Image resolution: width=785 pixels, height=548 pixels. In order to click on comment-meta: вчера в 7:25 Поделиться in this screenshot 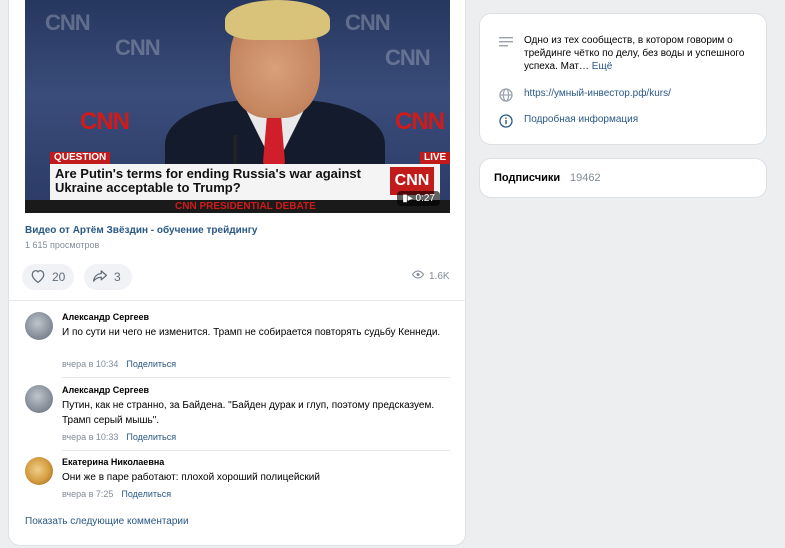, I will do `click(116, 494)`.